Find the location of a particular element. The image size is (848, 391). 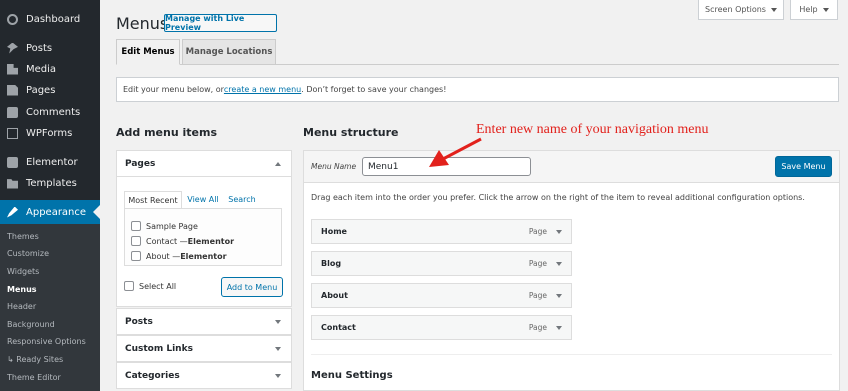

sidebar-item-media: Media is located at coordinates (50, 69).